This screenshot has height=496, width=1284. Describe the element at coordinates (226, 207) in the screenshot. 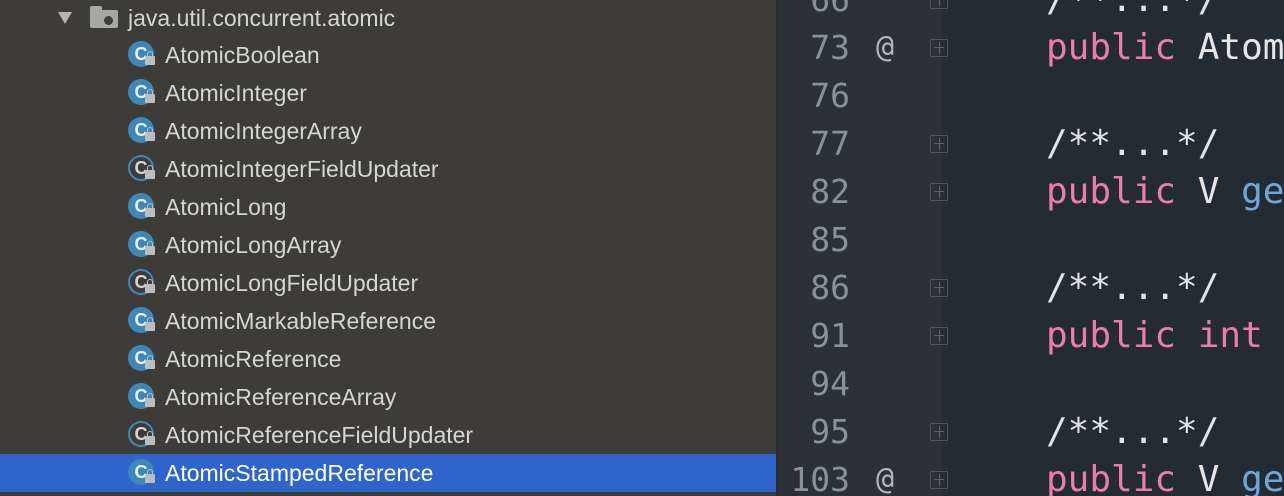

I see `tree-class-label: AtomicLong` at that location.